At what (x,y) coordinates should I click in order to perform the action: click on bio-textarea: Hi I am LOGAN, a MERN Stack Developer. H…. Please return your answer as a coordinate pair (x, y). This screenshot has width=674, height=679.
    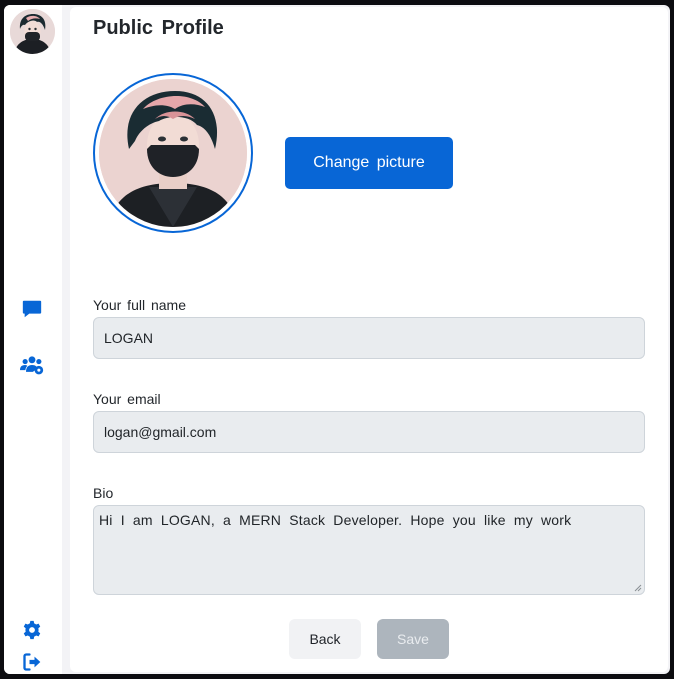
    Looking at the image, I should click on (369, 550).